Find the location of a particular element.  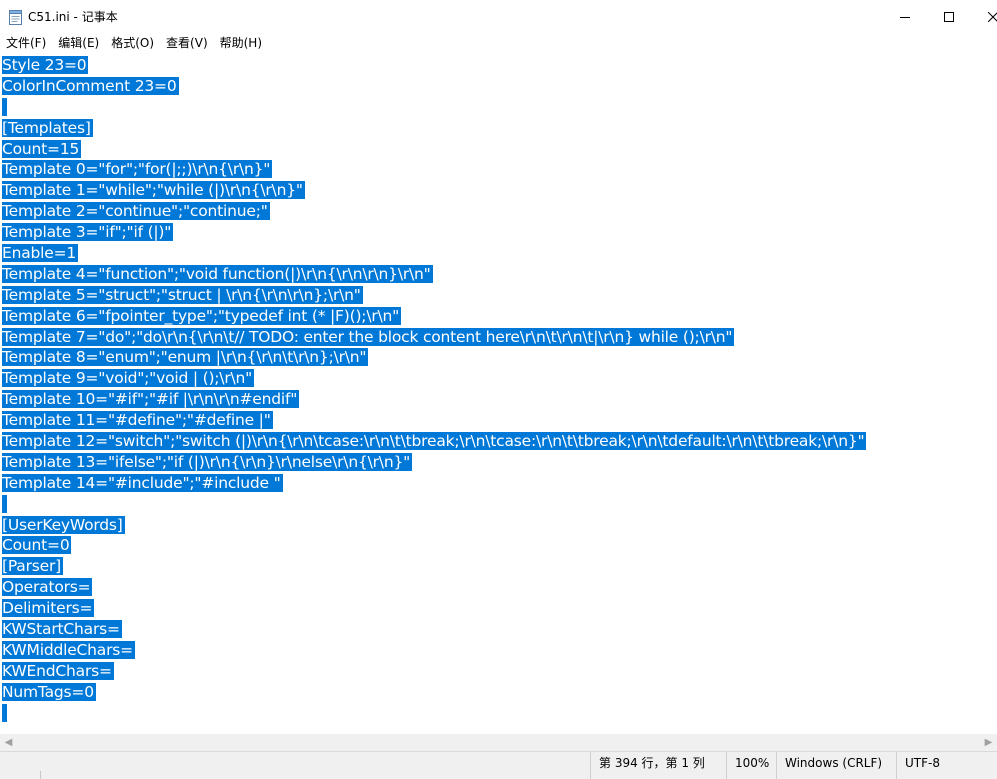

selected-text: Template 0="for";"for(|;;)\r\n{\r\n}" is located at coordinates (137, 169).